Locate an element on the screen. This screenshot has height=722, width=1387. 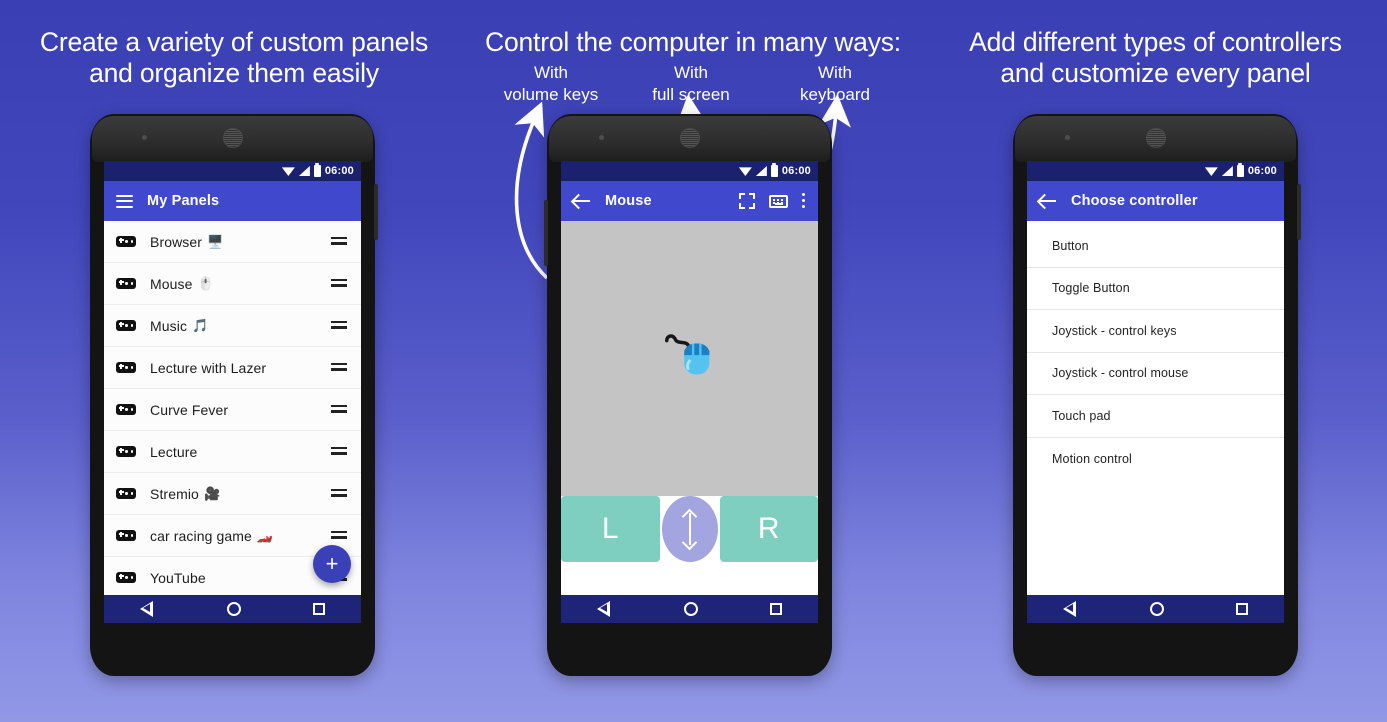
scroll-updown-icon is located at coordinates (689, 529).